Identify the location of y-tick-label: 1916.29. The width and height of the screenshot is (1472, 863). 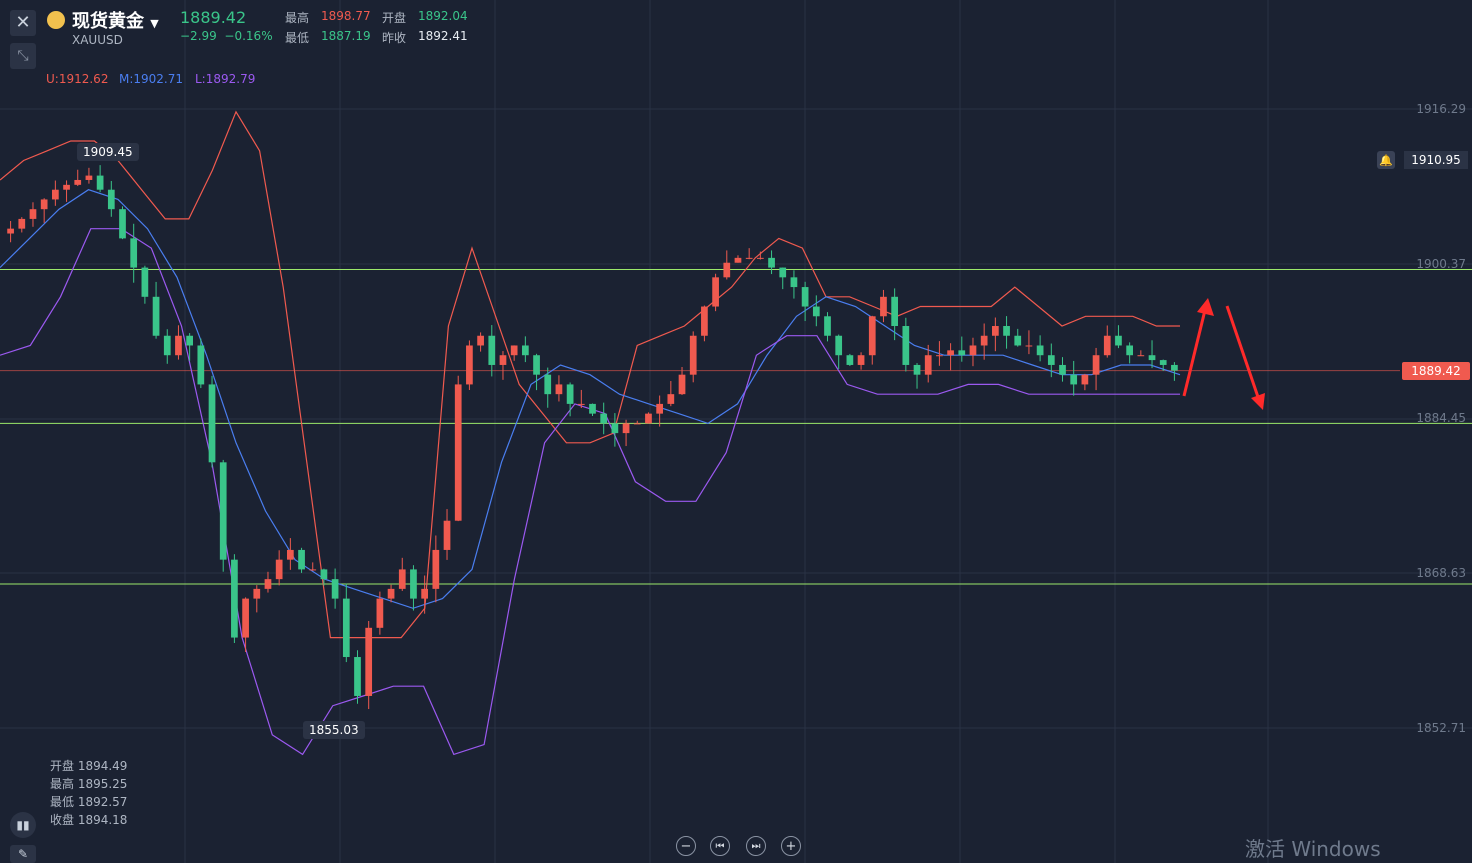
(1441, 109).